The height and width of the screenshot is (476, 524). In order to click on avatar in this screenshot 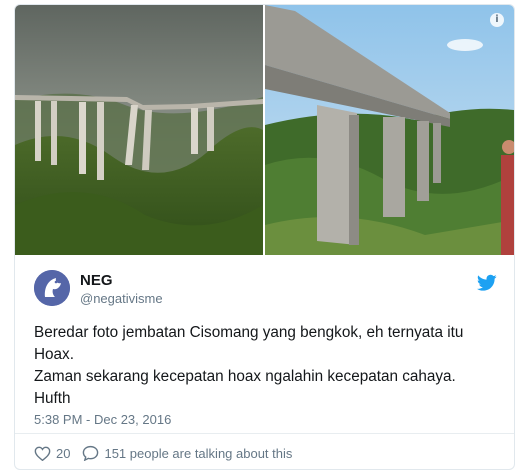, I will do `click(52, 288)`.